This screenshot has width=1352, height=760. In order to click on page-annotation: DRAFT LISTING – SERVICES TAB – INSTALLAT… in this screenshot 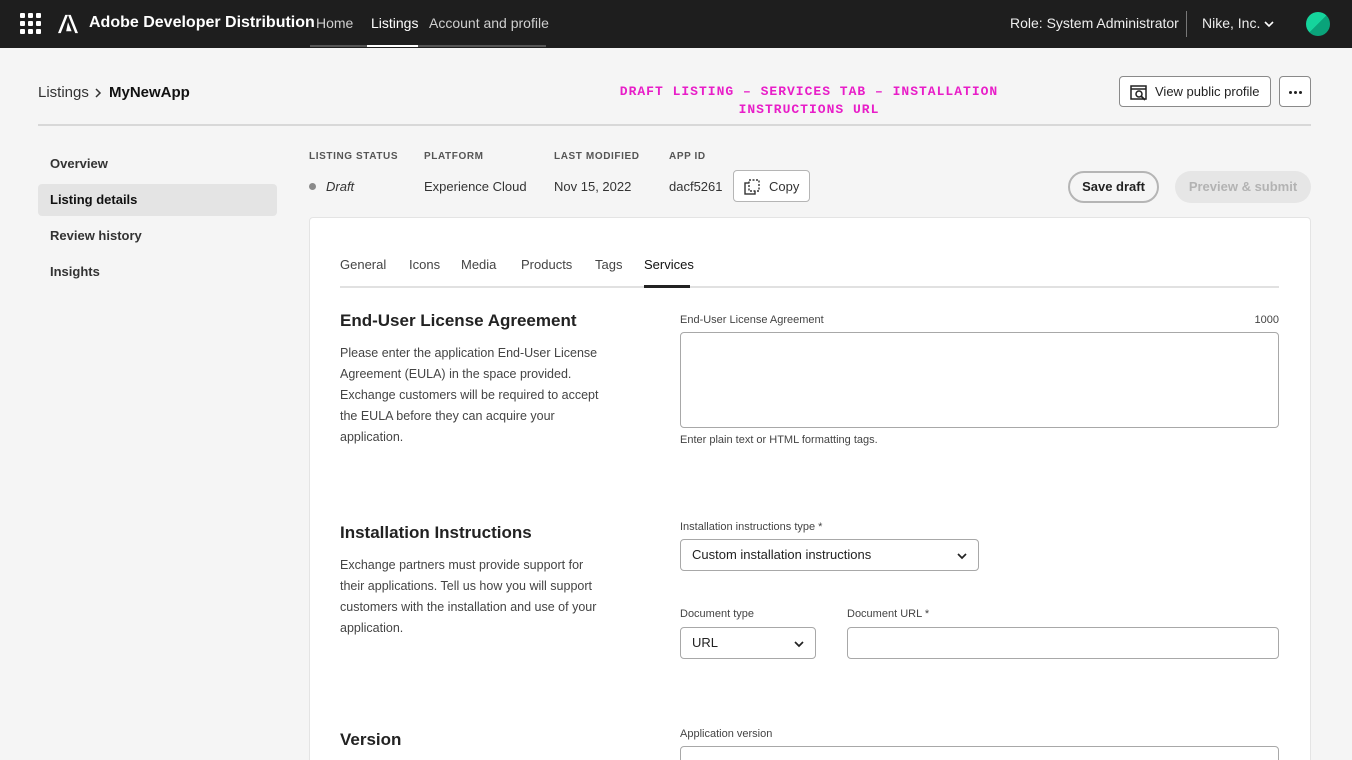, I will do `click(809, 101)`.